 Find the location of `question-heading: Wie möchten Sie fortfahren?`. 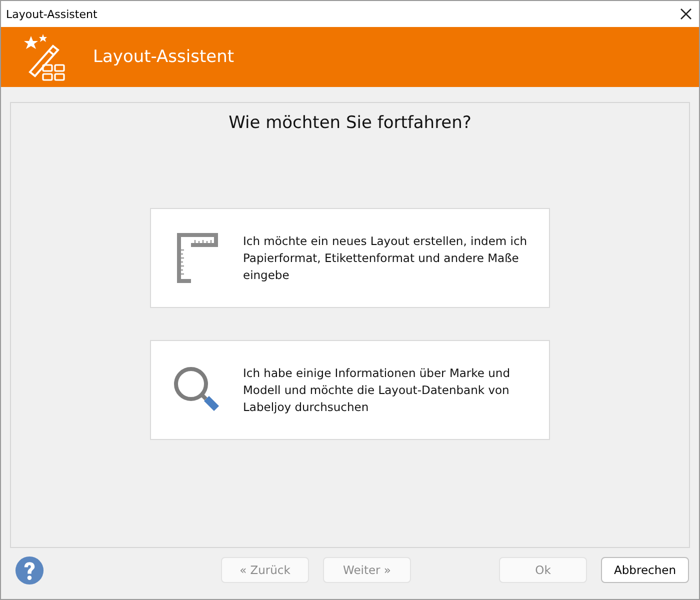

question-heading: Wie möchten Sie fortfahren? is located at coordinates (350, 123).